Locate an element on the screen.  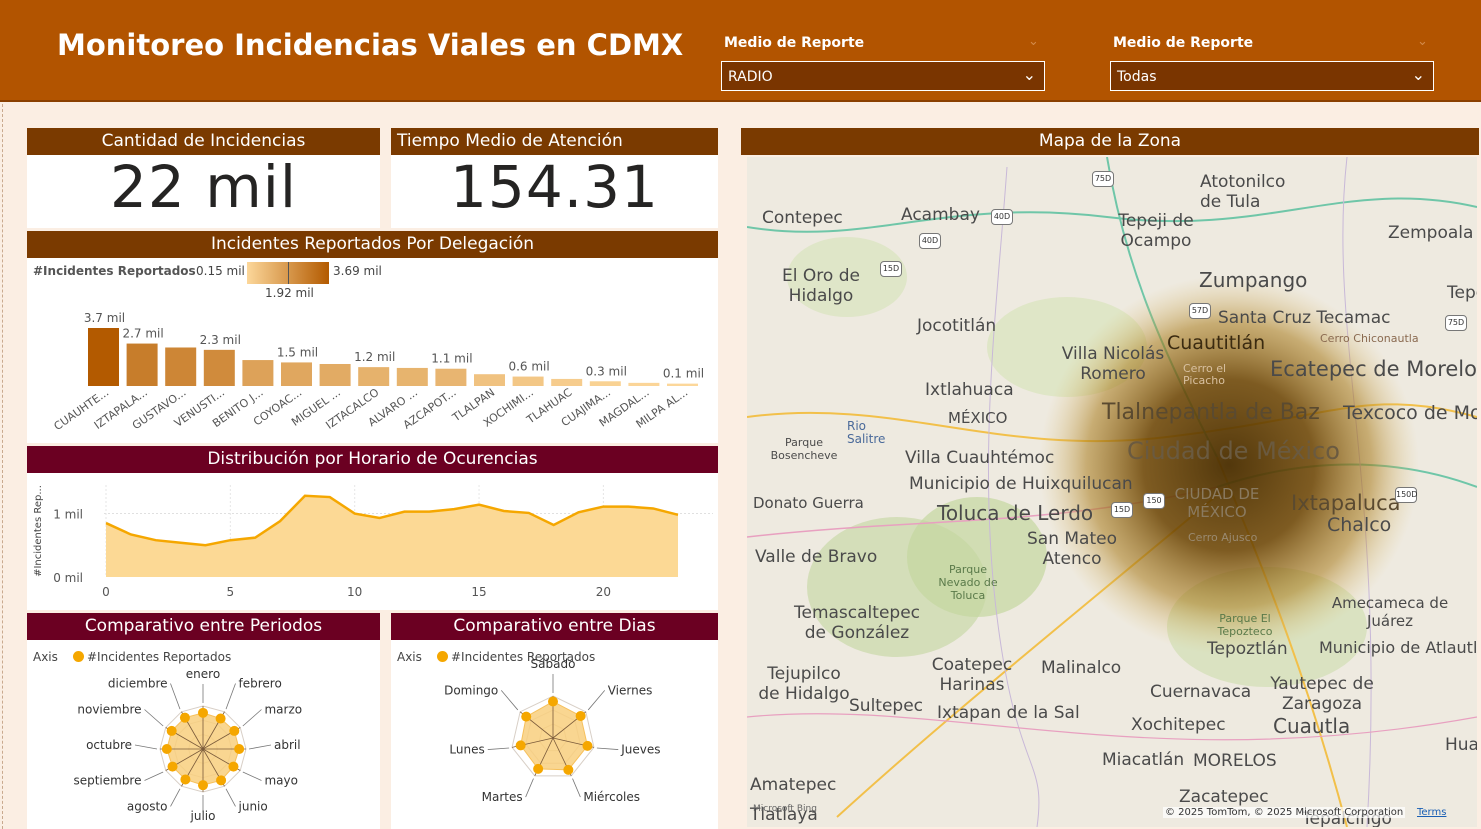
radar-axis-label: agosto is located at coordinates (147, 806).